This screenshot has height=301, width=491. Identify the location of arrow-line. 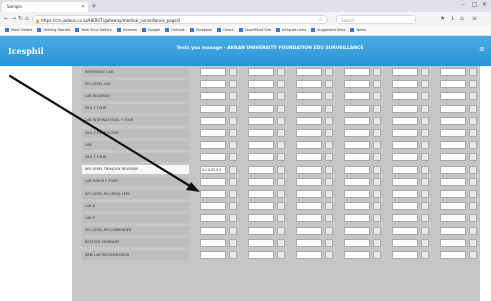
(100, 131).